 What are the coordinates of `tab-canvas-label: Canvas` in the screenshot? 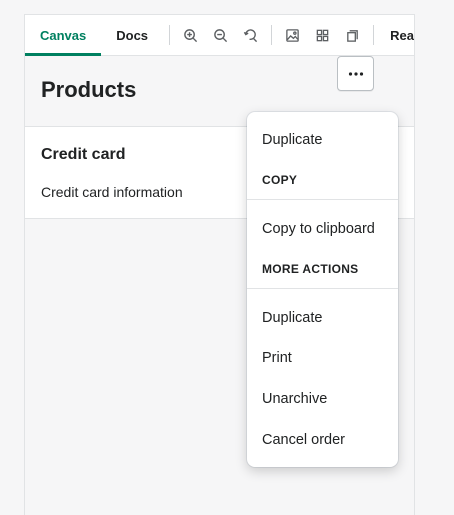 It's located at (63, 35).